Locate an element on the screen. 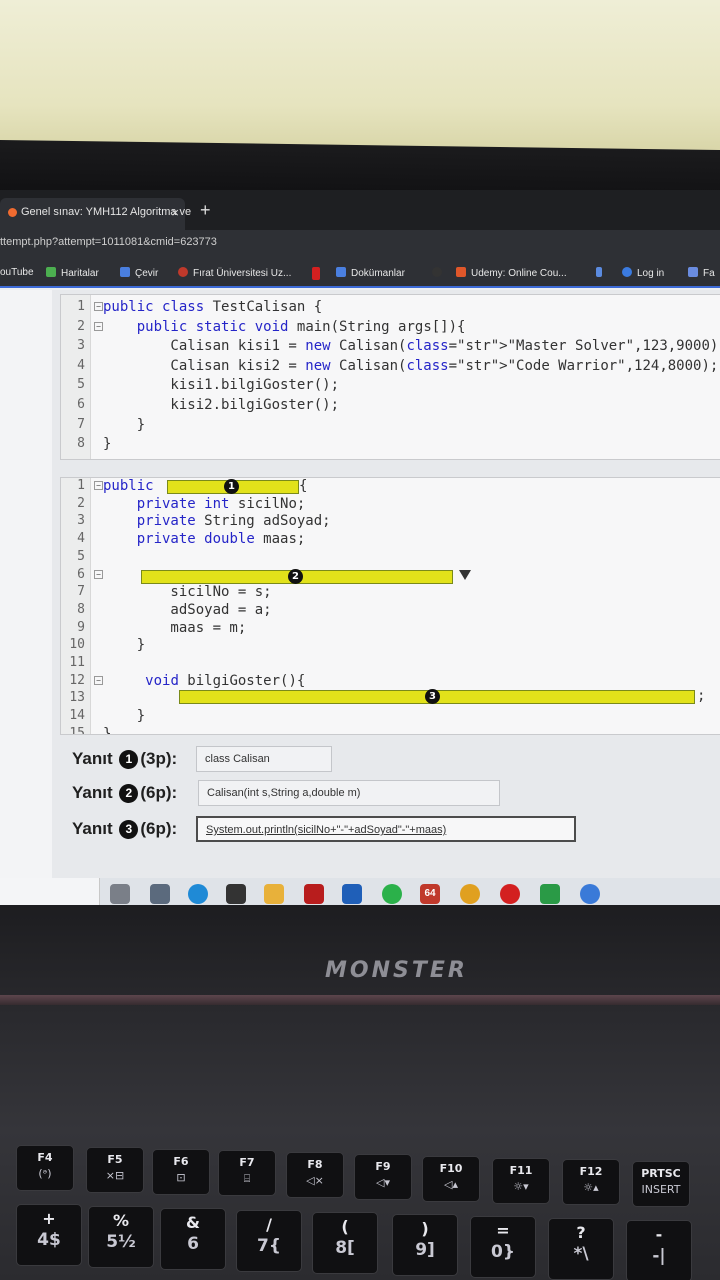  code-line: 3 private String adSoyad; is located at coordinates (390, 522).